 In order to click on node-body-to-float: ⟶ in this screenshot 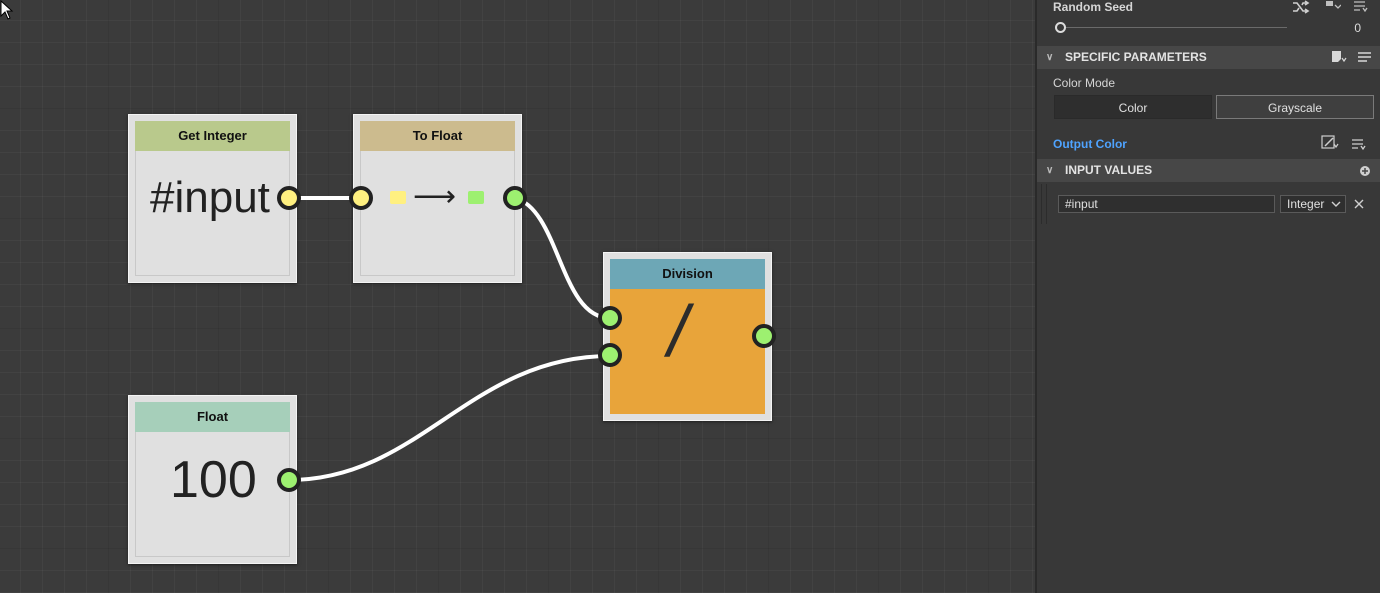, I will do `click(437, 213)`.